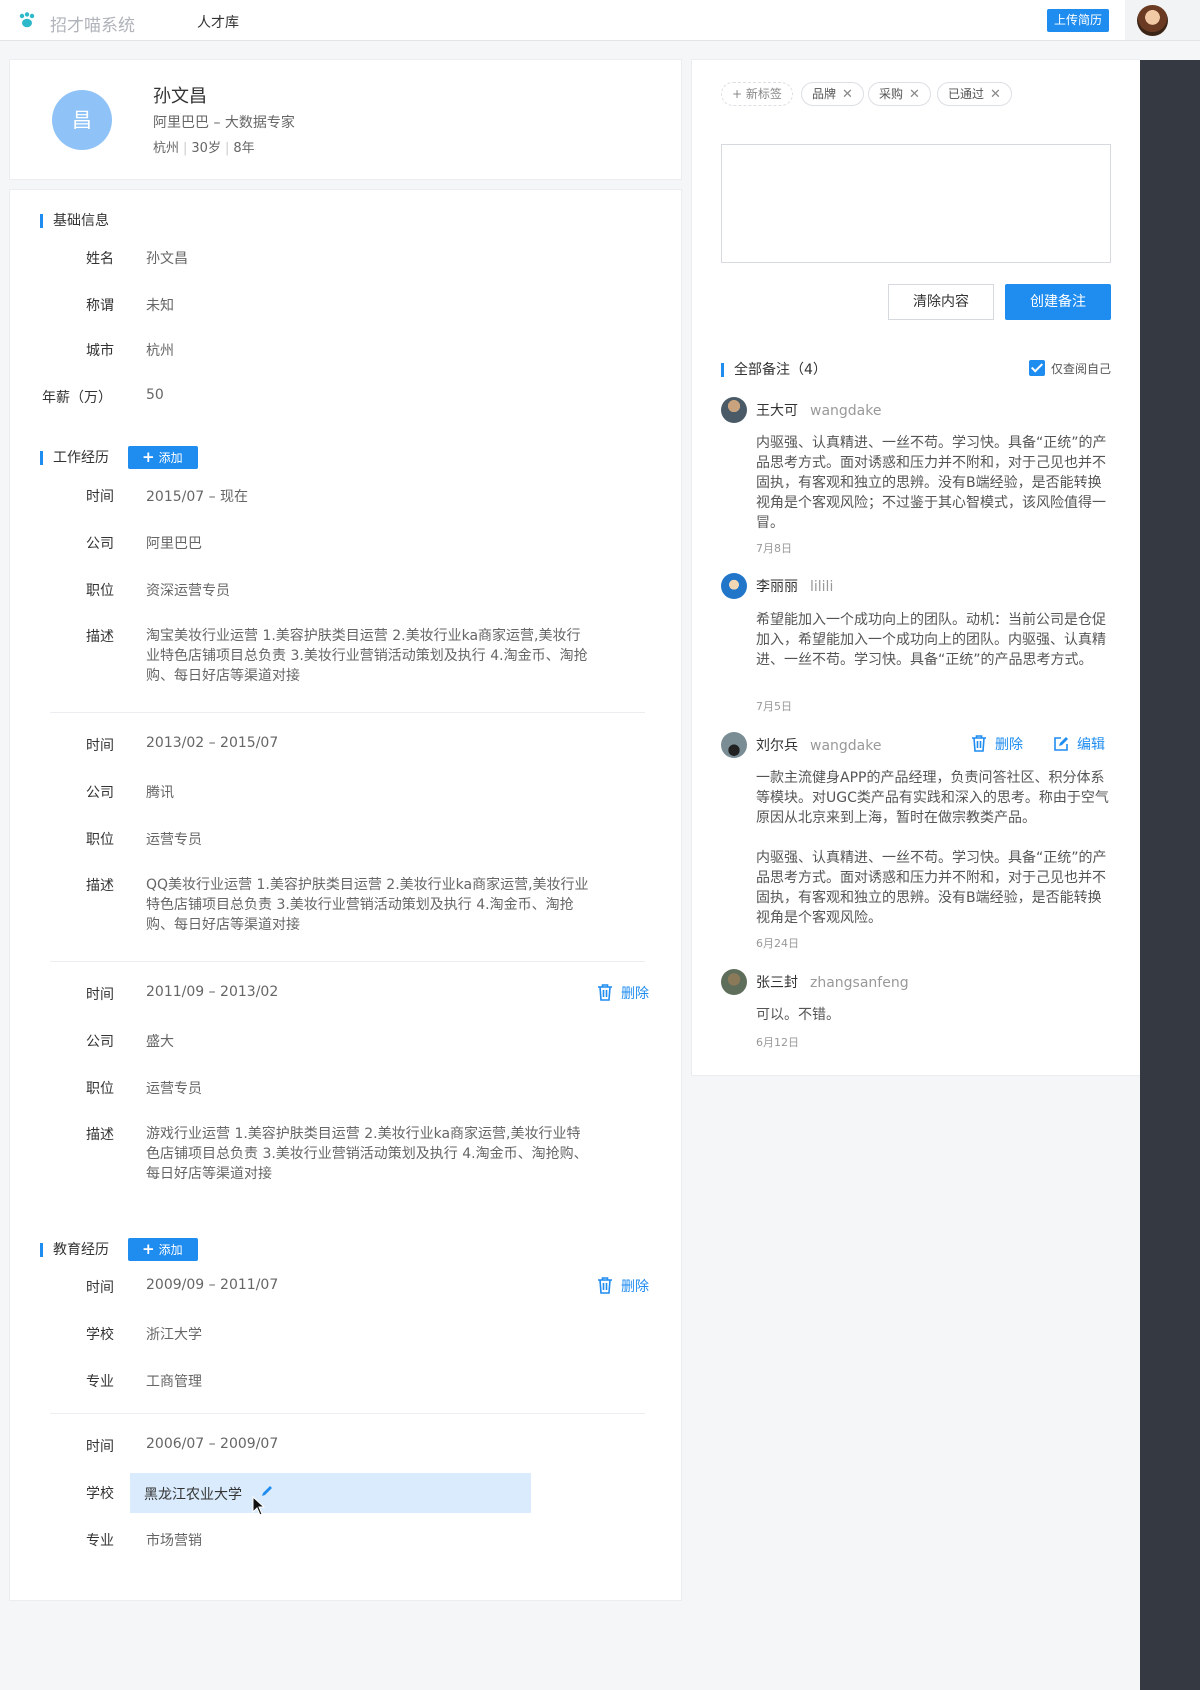 This screenshot has width=1200, height=1690. Describe the element at coordinates (777, 411) in the screenshot. I see `note-author-name: 王大可` at that location.